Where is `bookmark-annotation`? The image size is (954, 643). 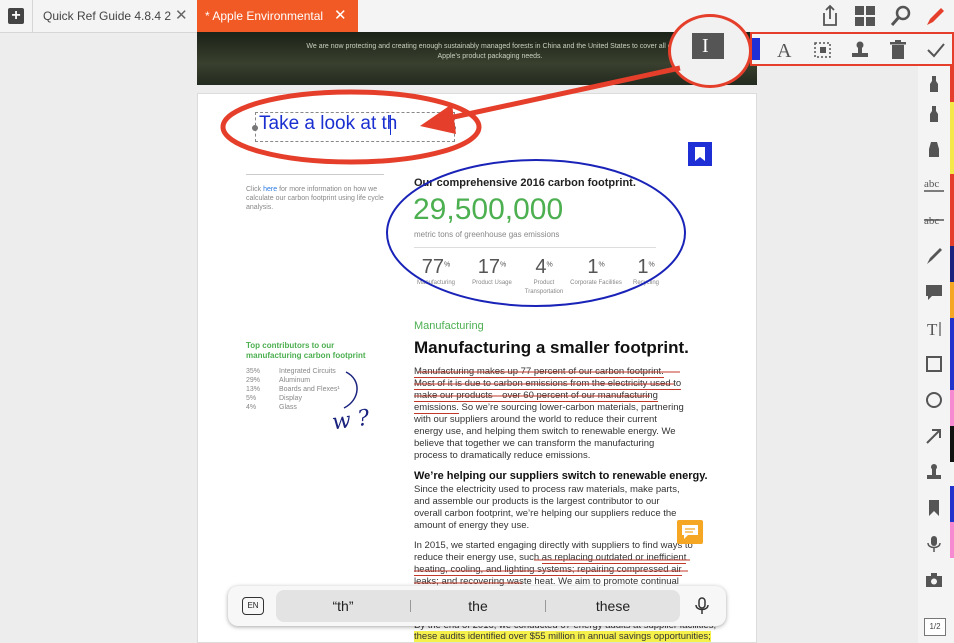 bookmark-annotation is located at coordinates (700, 154).